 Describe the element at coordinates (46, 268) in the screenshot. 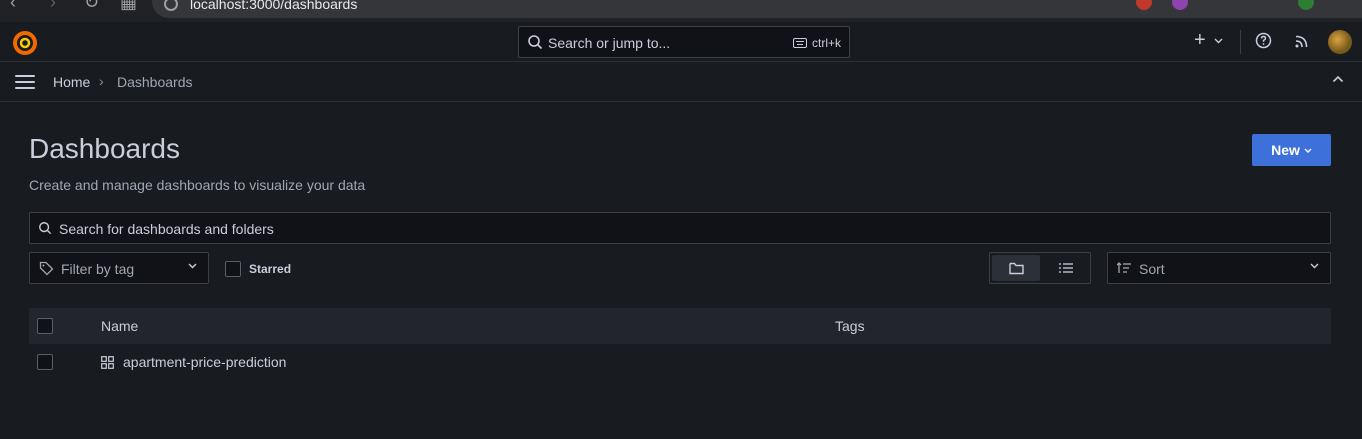

I see `tag-icon` at that location.